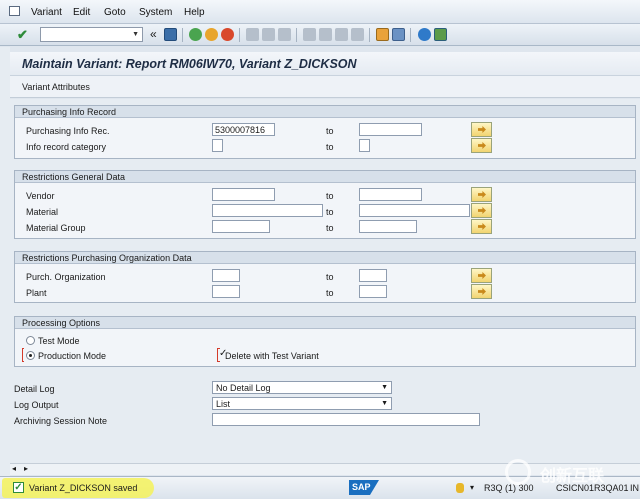  What do you see at coordinates (211, 34) in the screenshot?
I see `exit-icon` at bounding box center [211, 34].